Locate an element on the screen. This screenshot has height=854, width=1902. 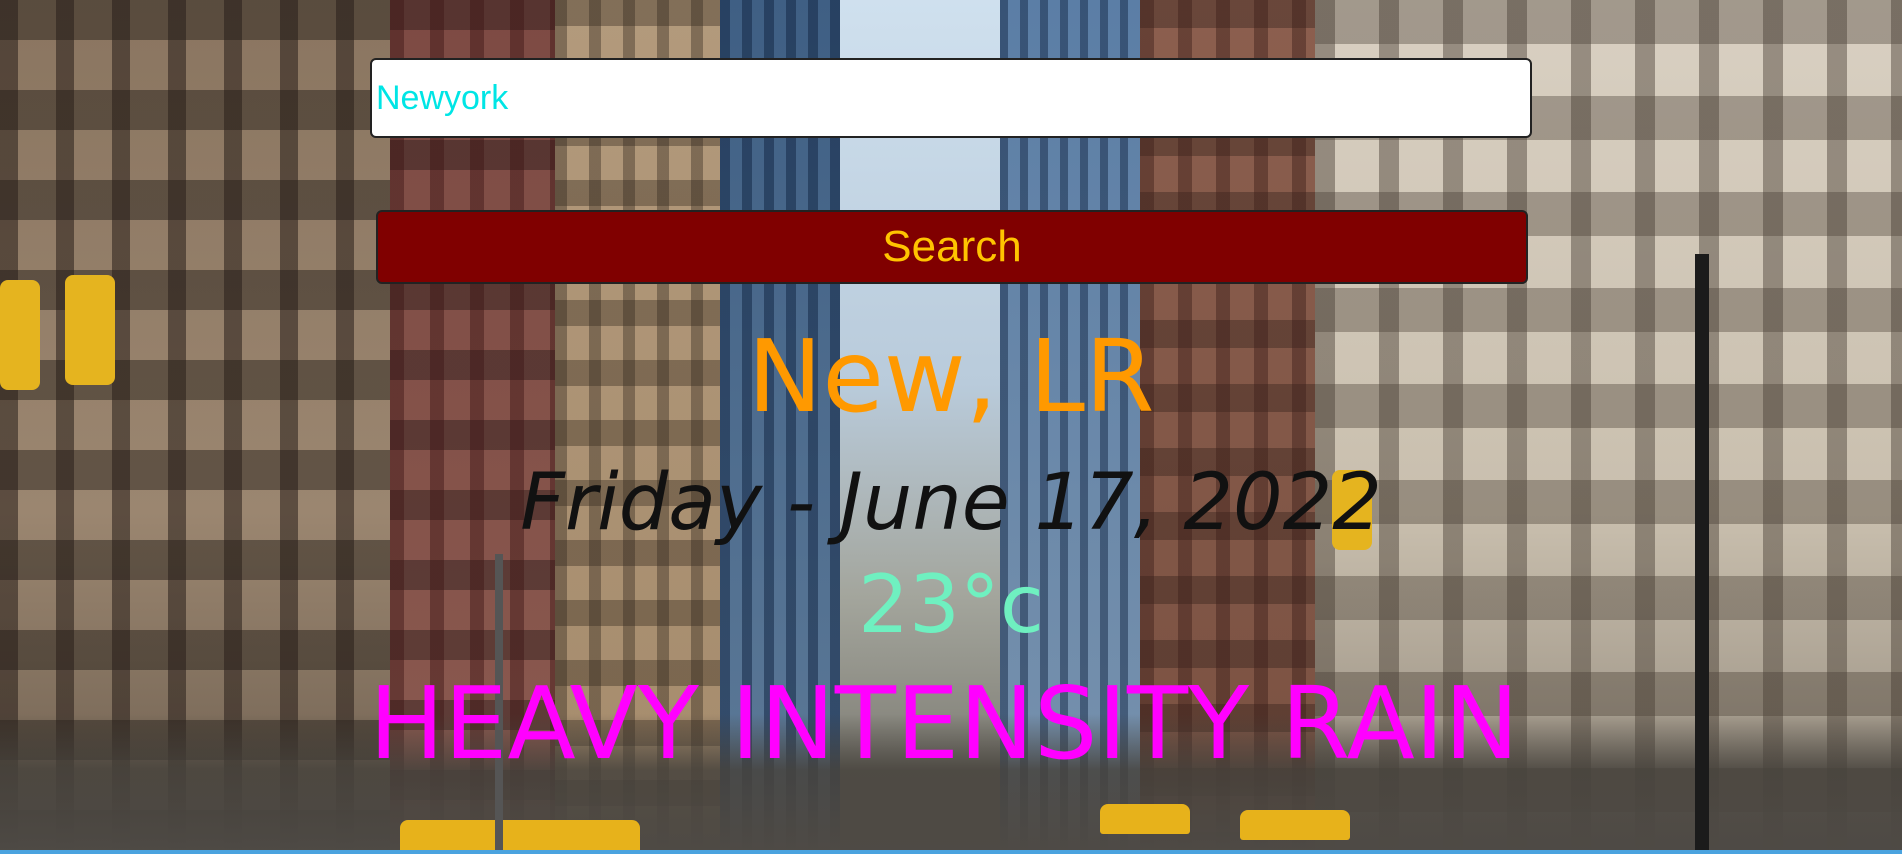
city-search-input is located at coordinates (951, 98).